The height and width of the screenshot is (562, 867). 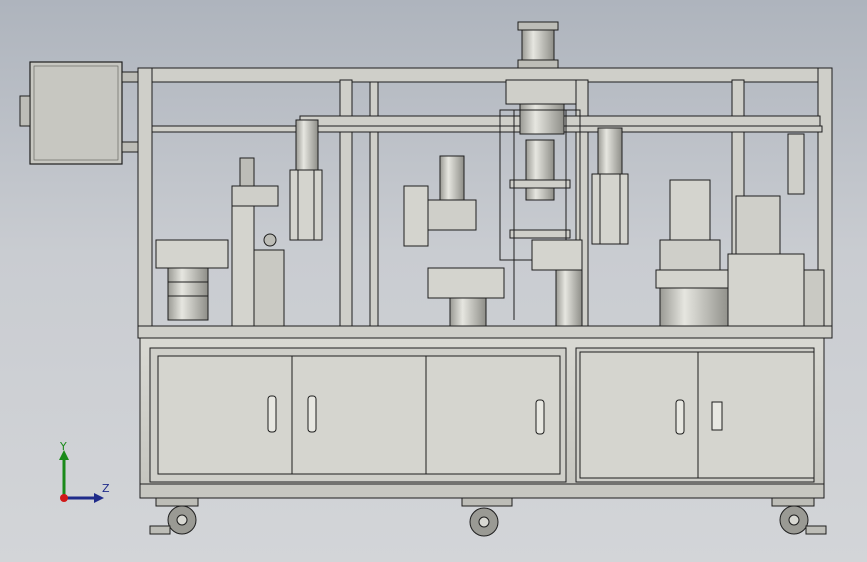 What do you see at coordinates (505, 286) in the screenshot?
I see `bowl-feeder-center` at bounding box center [505, 286].